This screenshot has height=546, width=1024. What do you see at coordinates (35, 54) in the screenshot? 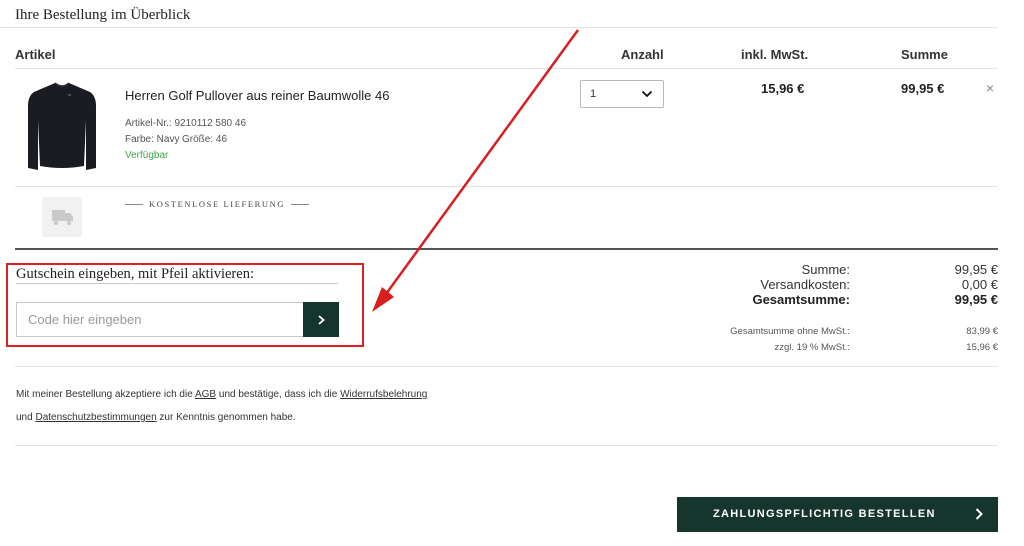
I see `column-header-article: Artikel` at bounding box center [35, 54].